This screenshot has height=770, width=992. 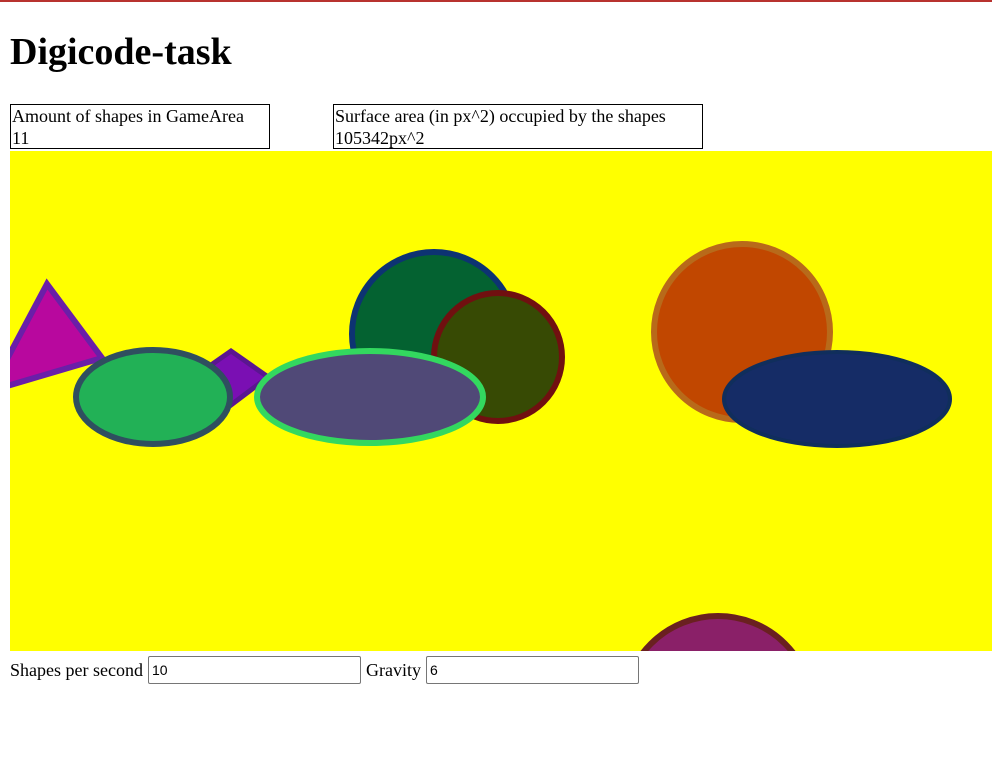 What do you see at coordinates (128, 116) in the screenshot?
I see `shape-count-label: Amount of shapes in GameArea` at bounding box center [128, 116].